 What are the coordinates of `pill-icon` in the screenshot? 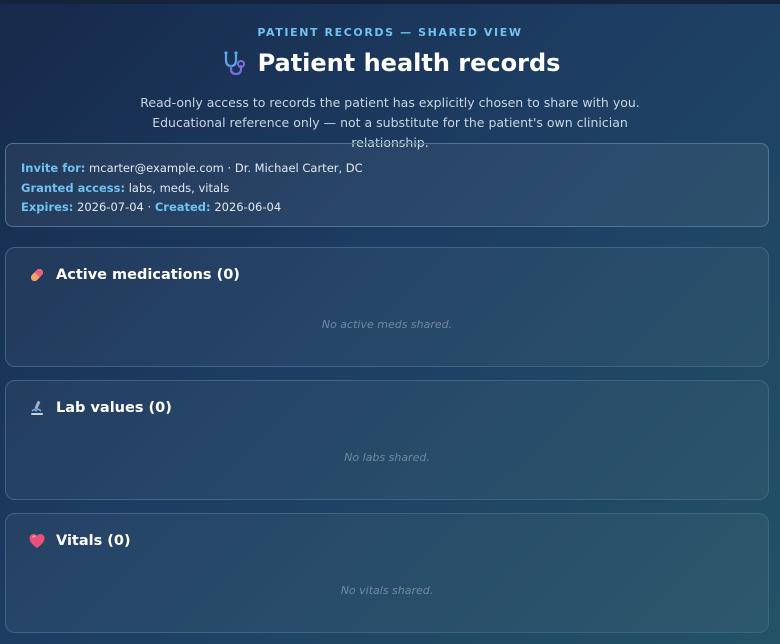 It's located at (37, 275).